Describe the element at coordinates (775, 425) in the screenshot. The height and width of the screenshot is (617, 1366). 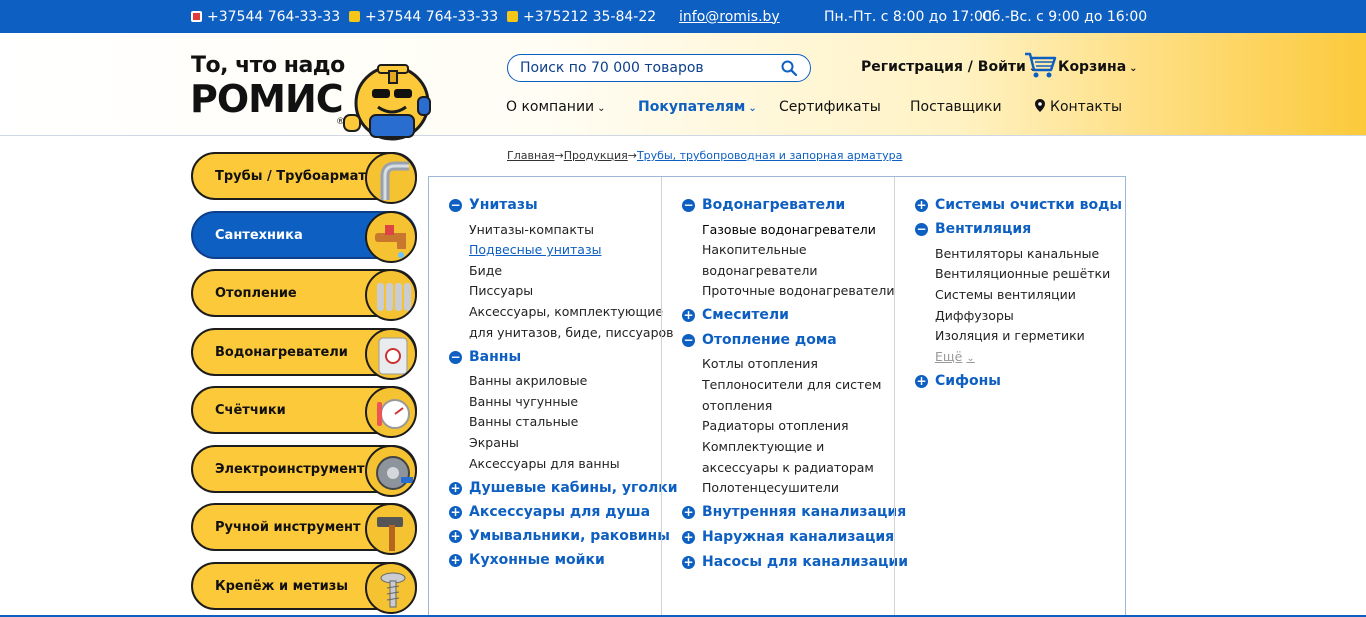
I see `menu-item: Радиаторы отопления` at that location.